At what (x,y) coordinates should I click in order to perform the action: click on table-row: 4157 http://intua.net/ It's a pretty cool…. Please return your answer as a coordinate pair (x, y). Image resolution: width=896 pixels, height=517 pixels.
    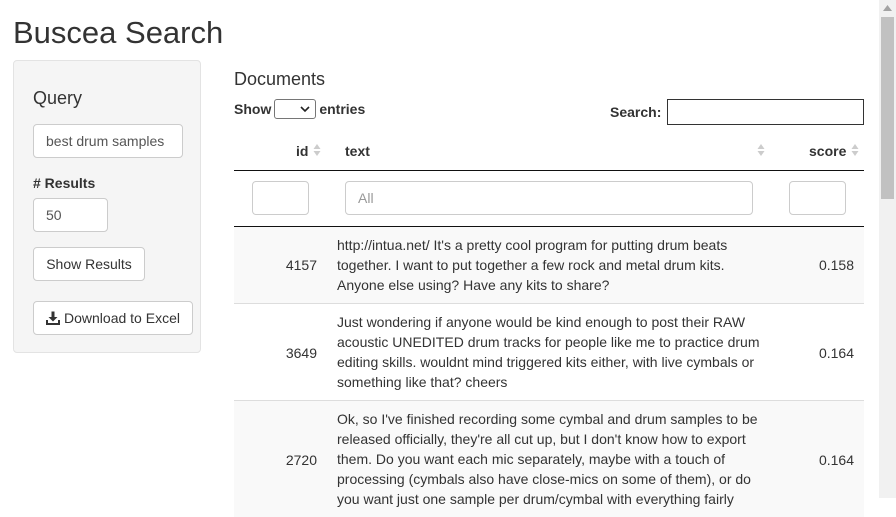
    Looking at the image, I should click on (549, 265).